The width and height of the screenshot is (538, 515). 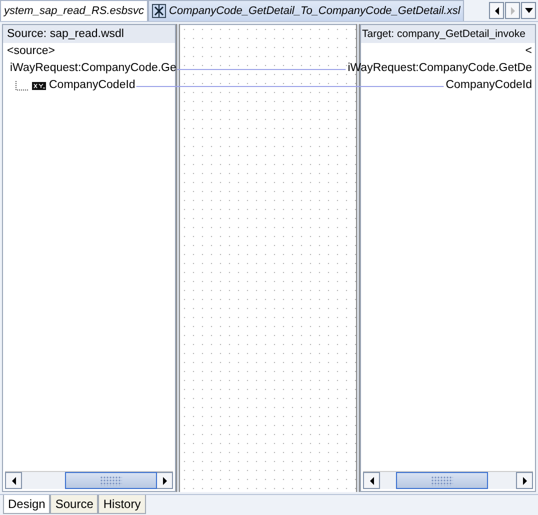 What do you see at coordinates (39, 86) in the screenshot?
I see `field-icon` at bounding box center [39, 86].